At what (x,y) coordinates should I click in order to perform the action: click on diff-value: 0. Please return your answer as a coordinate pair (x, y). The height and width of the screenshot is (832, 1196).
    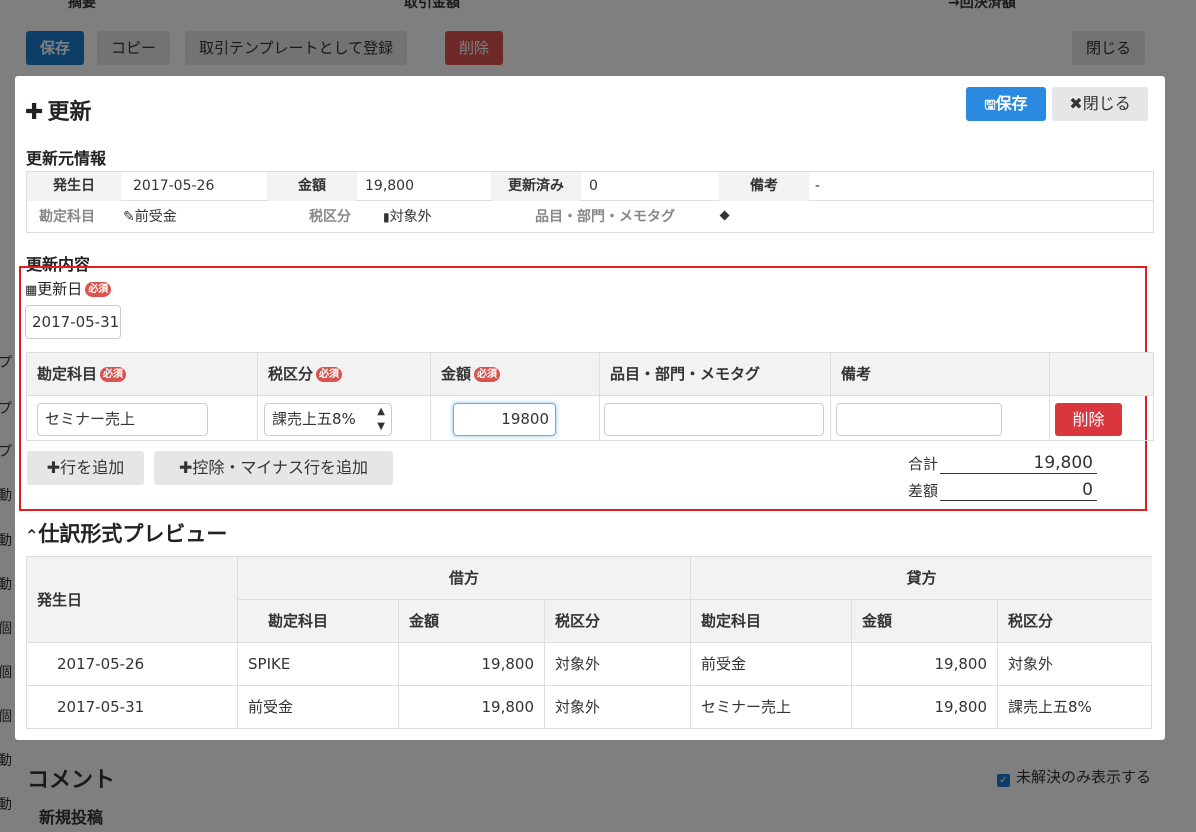
    Looking at the image, I should click on (1018, 490).